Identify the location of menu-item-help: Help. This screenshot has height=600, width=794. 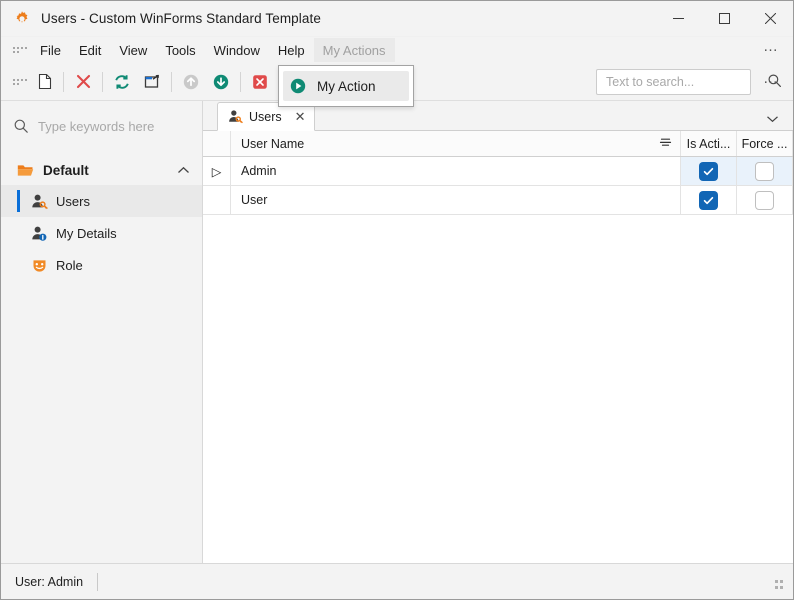
(291, 50).